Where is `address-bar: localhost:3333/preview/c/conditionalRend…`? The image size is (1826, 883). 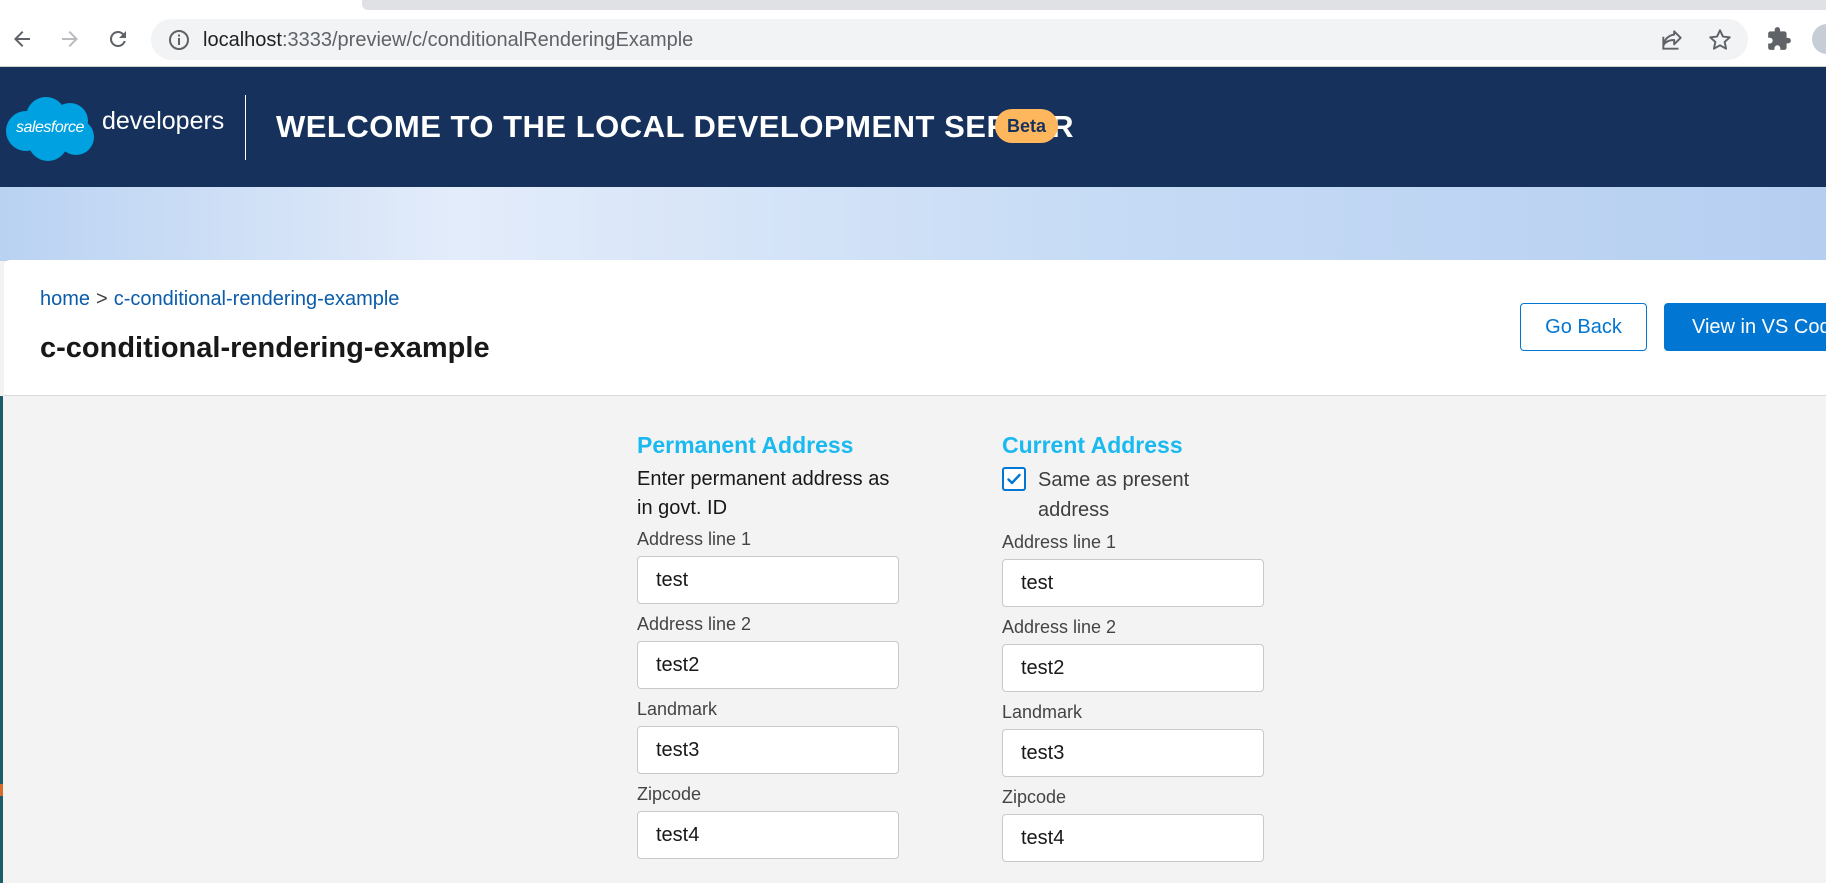
address-bar: localhost:3333/preview/c/conditionalRend… is located at coordinates (949, 39).